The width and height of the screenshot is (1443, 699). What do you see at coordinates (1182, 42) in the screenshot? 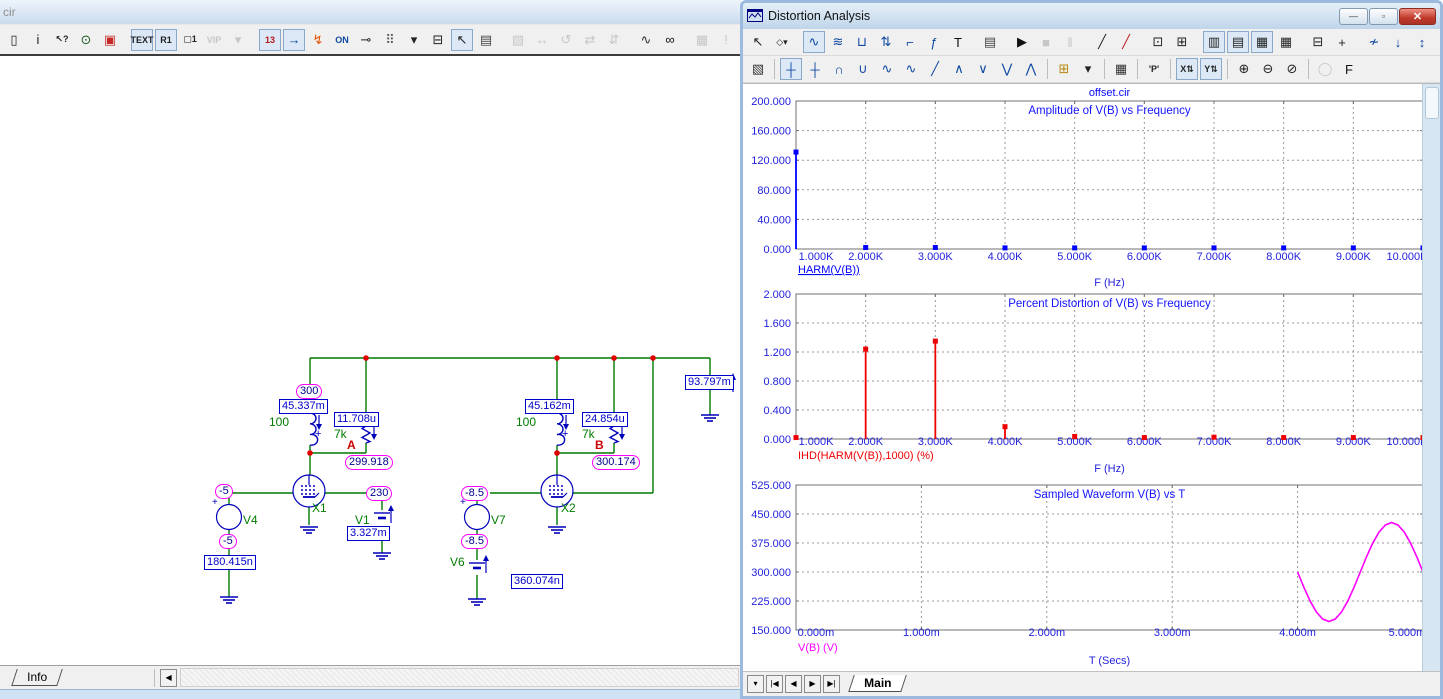
I see `grid-box-icon: ⊞` at bounding box center [1182, 42].